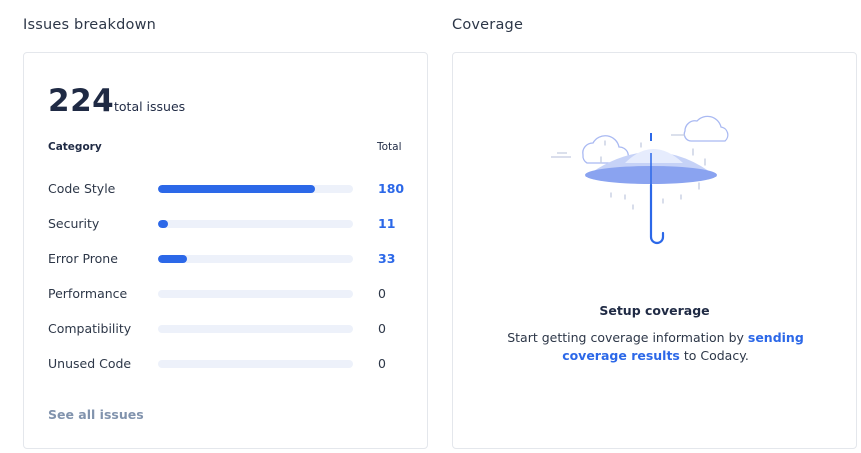 The width and height of the screenshot is (861, 453). I want to click on category-row-unused-code: Unused Code 0, so click(225, 364).